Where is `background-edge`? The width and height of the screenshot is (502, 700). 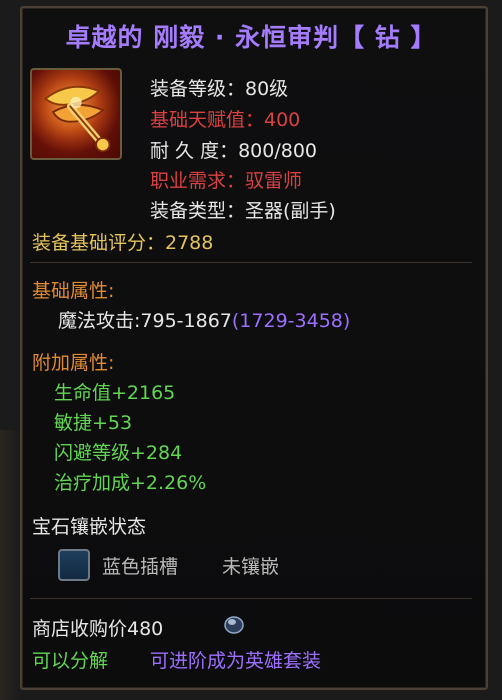
background-edge is located at coordinates (10, 565).